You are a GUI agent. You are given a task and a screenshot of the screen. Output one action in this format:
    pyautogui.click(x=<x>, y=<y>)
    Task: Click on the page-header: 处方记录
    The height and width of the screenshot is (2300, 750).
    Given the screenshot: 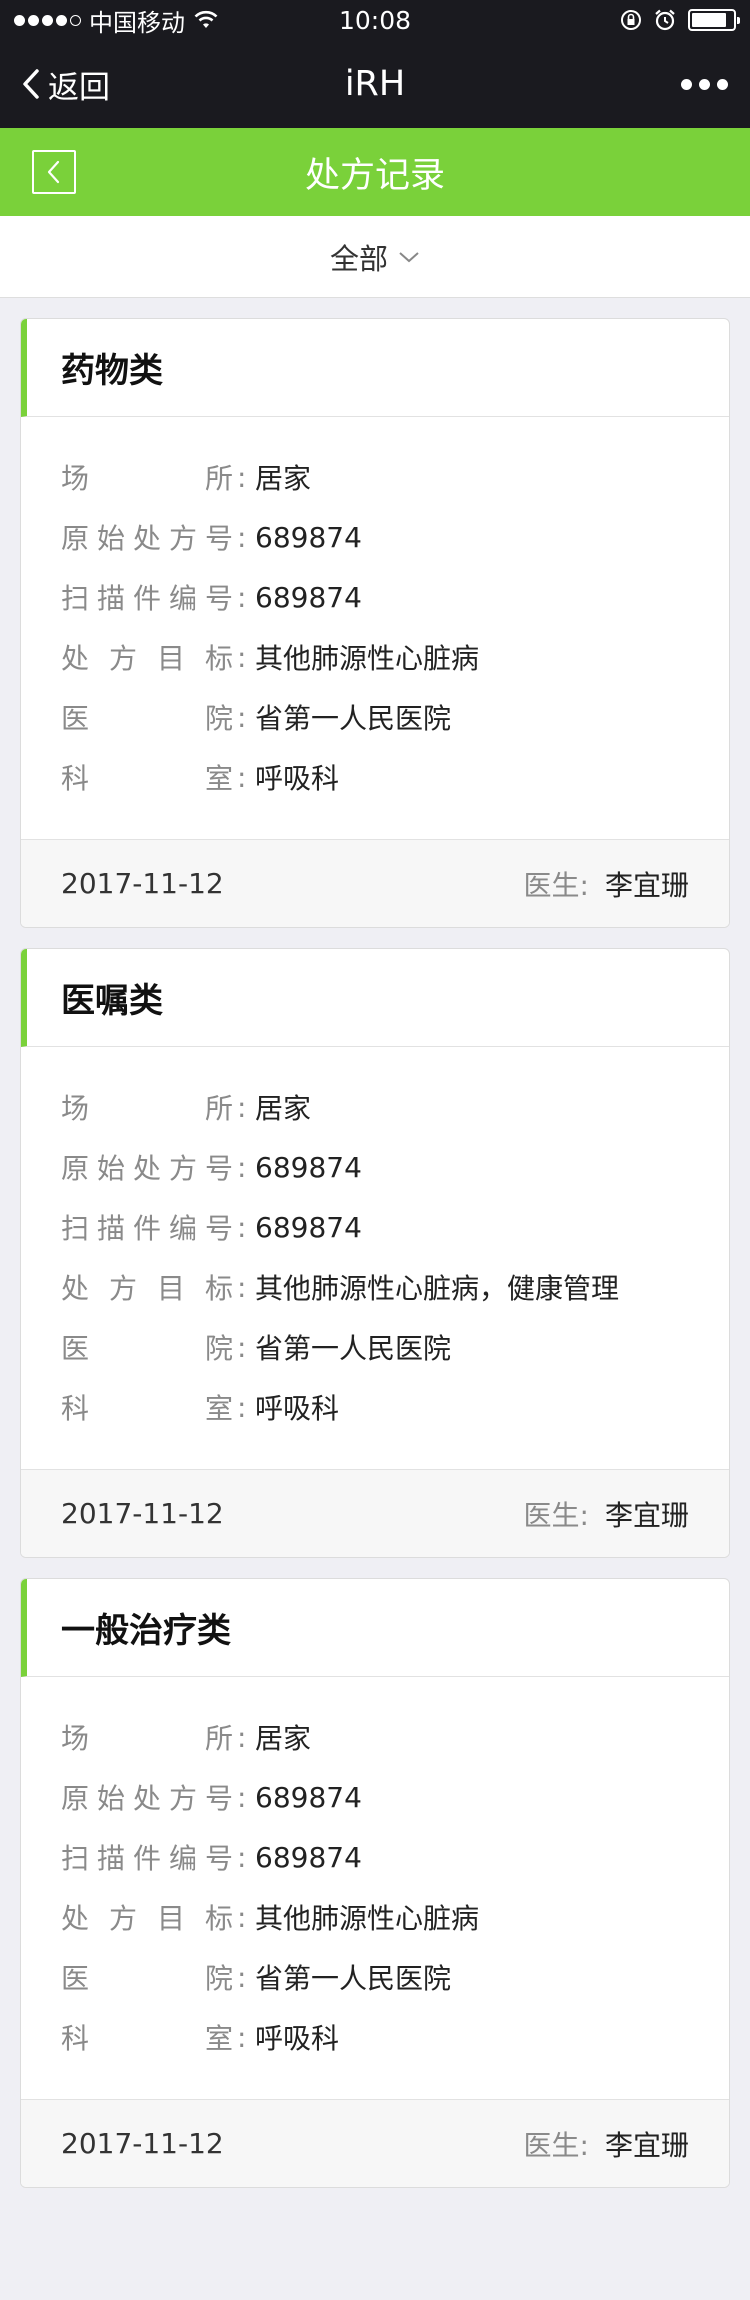 What is the action you would take?
    pyautogui.click(x=375, y=172)
    